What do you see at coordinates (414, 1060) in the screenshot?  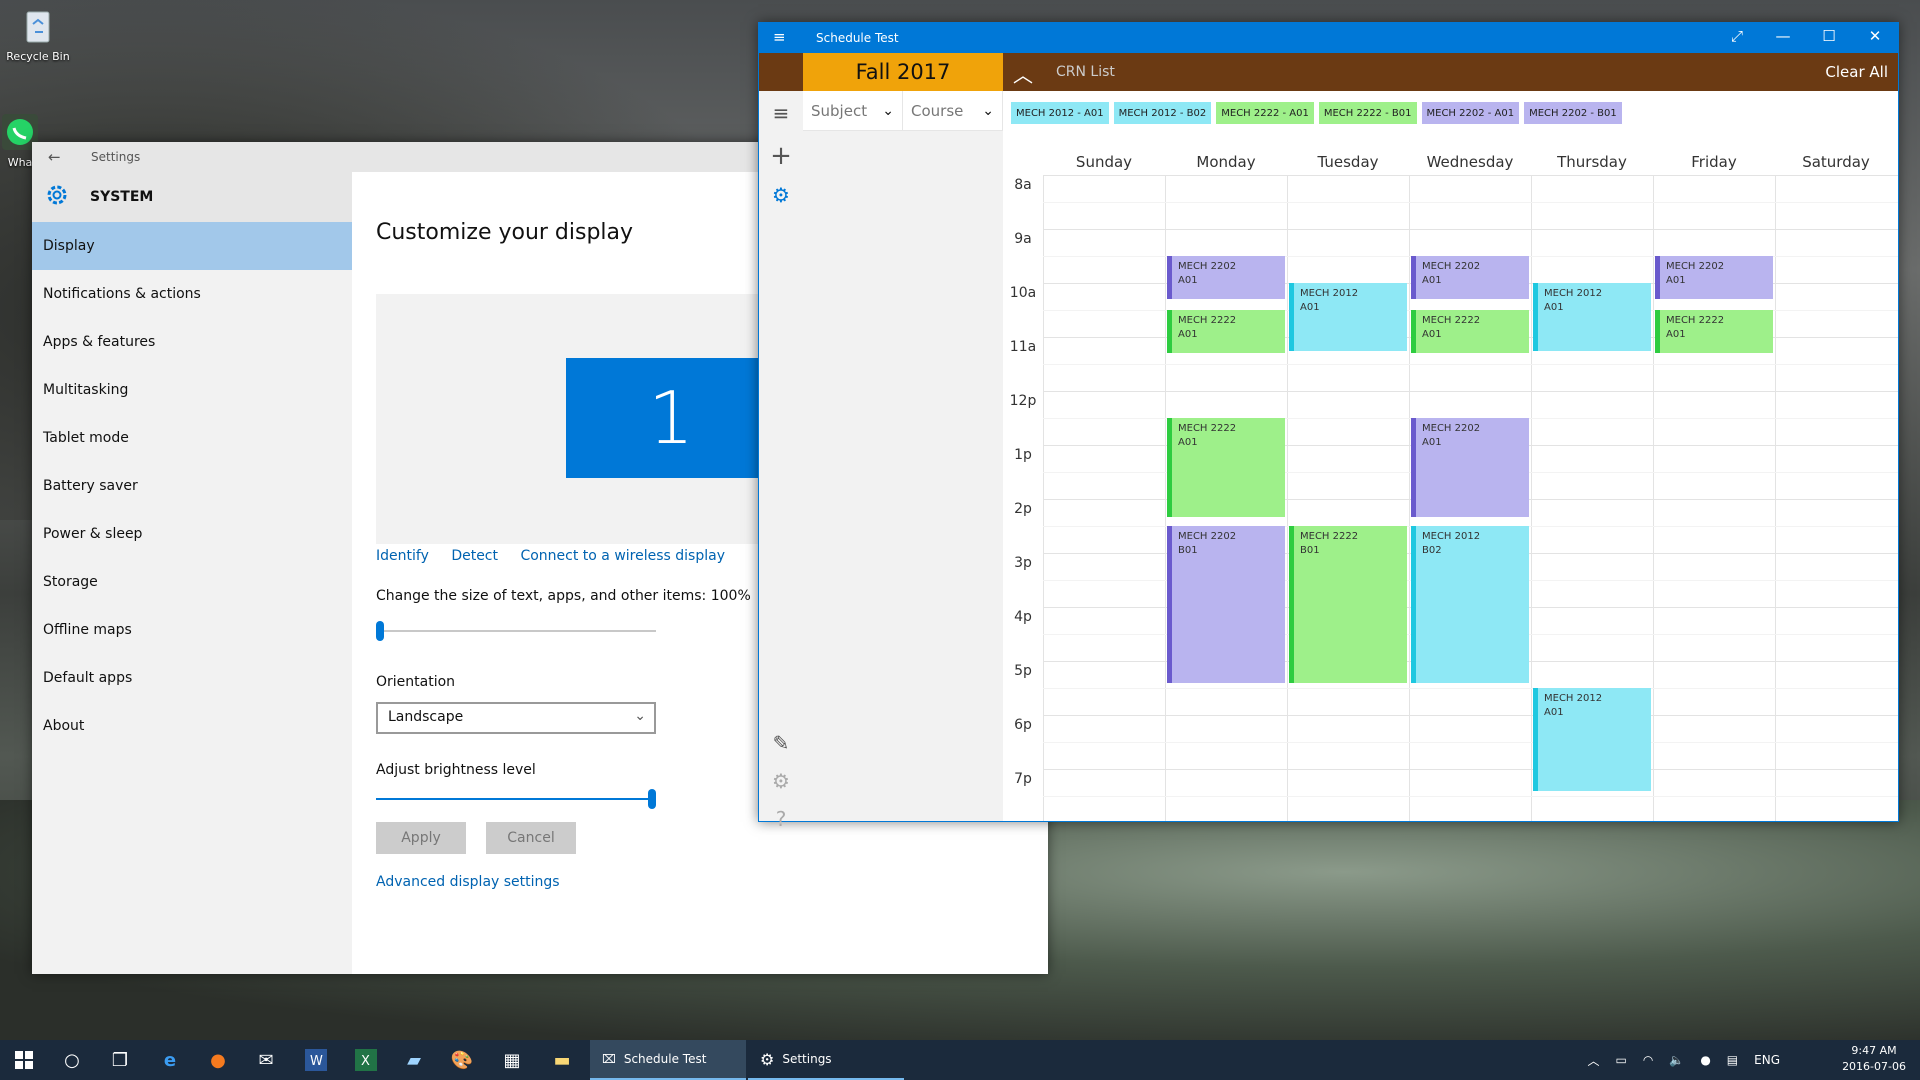 I see `notepad-icon: ▰` at bounding box center [414, 1060].